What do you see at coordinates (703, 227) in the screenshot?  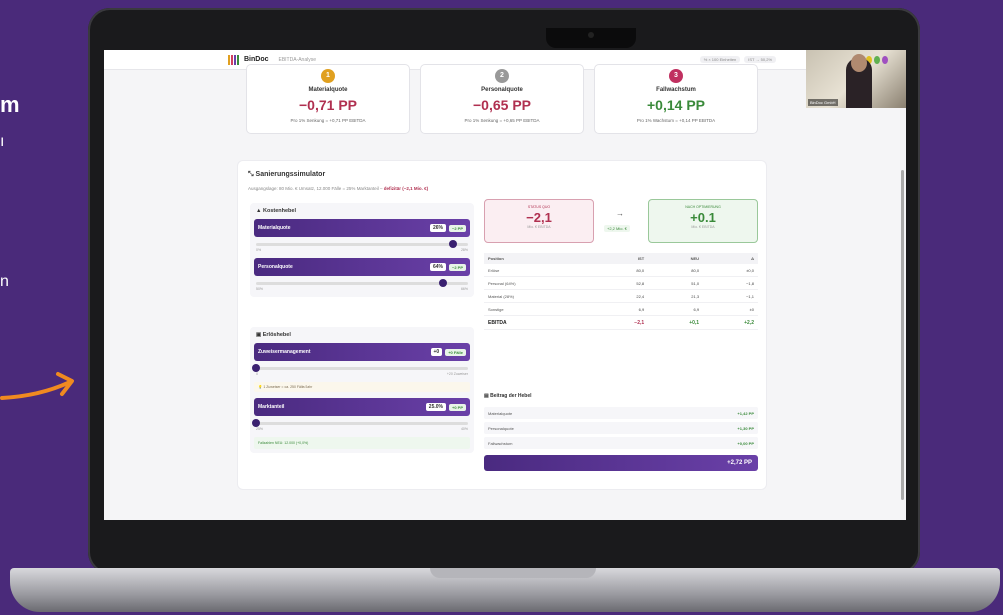 I see `optimized-unit: Mio. € EBITDA` at bounding box center [703, 227].